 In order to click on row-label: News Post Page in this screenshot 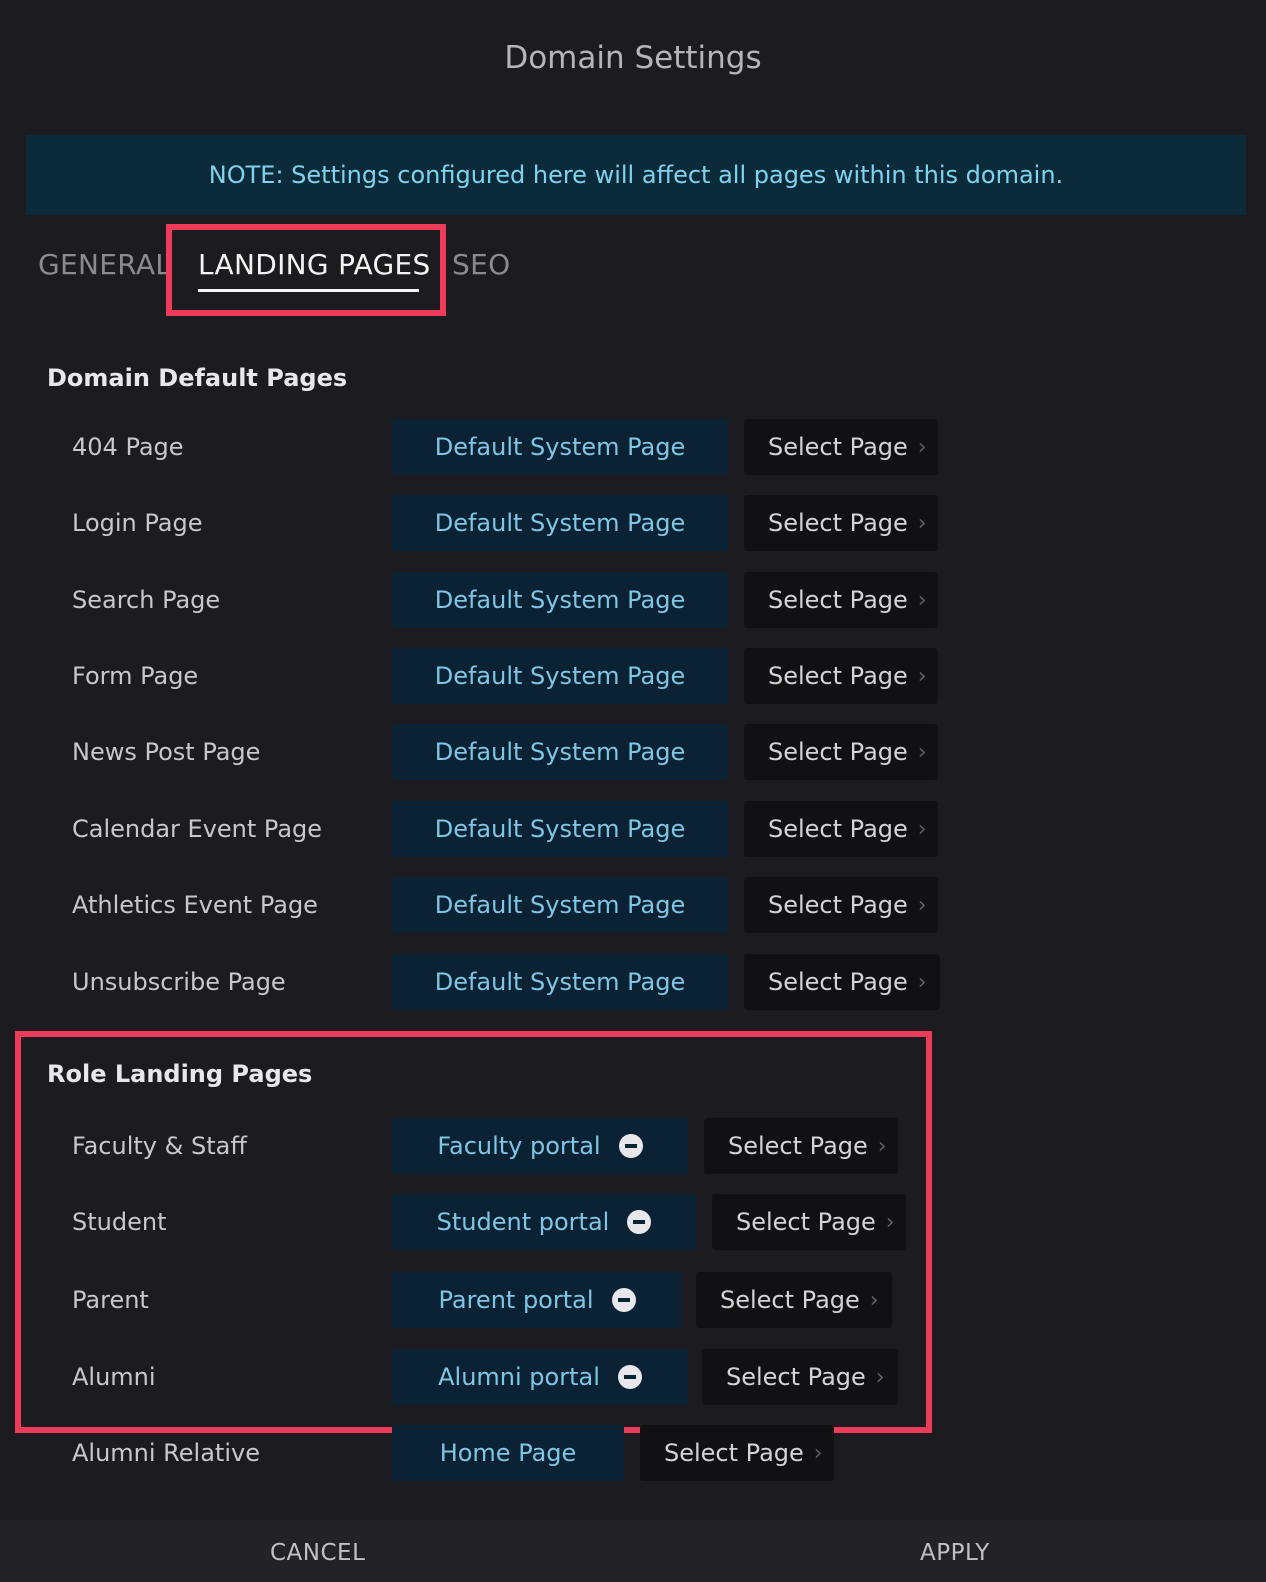, I will do `click(166, 752)`.